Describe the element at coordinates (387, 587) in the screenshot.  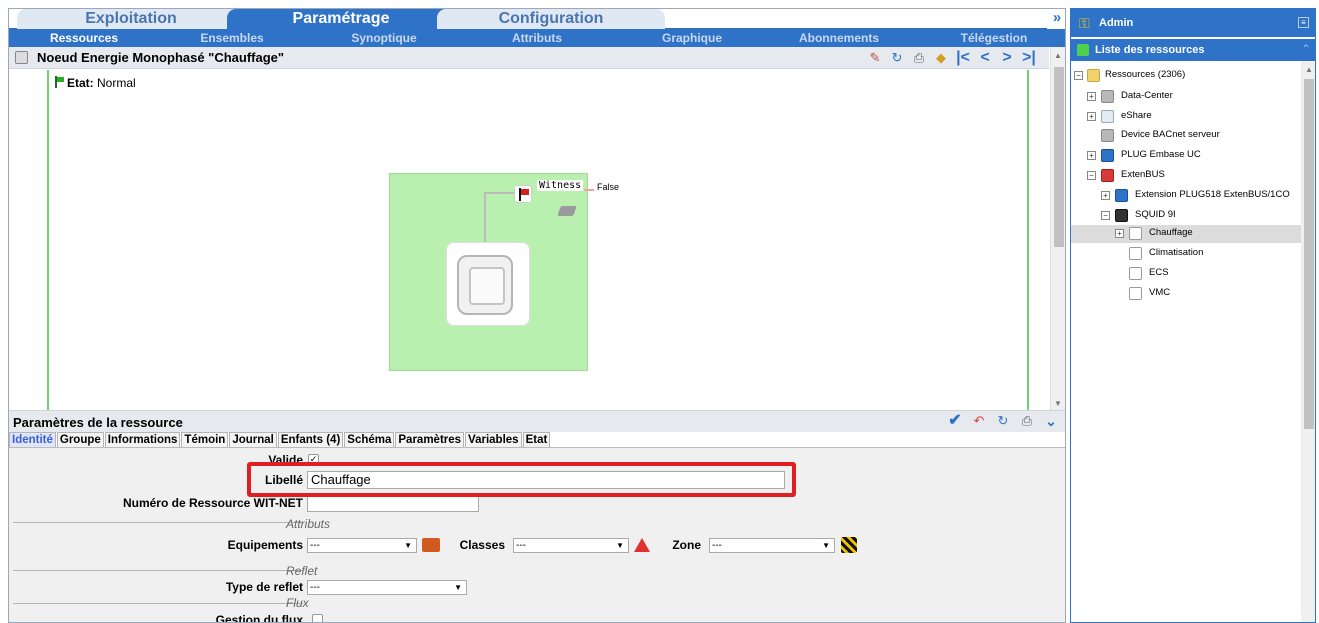
I see `type-reflet-select: --- ▼` at that location.